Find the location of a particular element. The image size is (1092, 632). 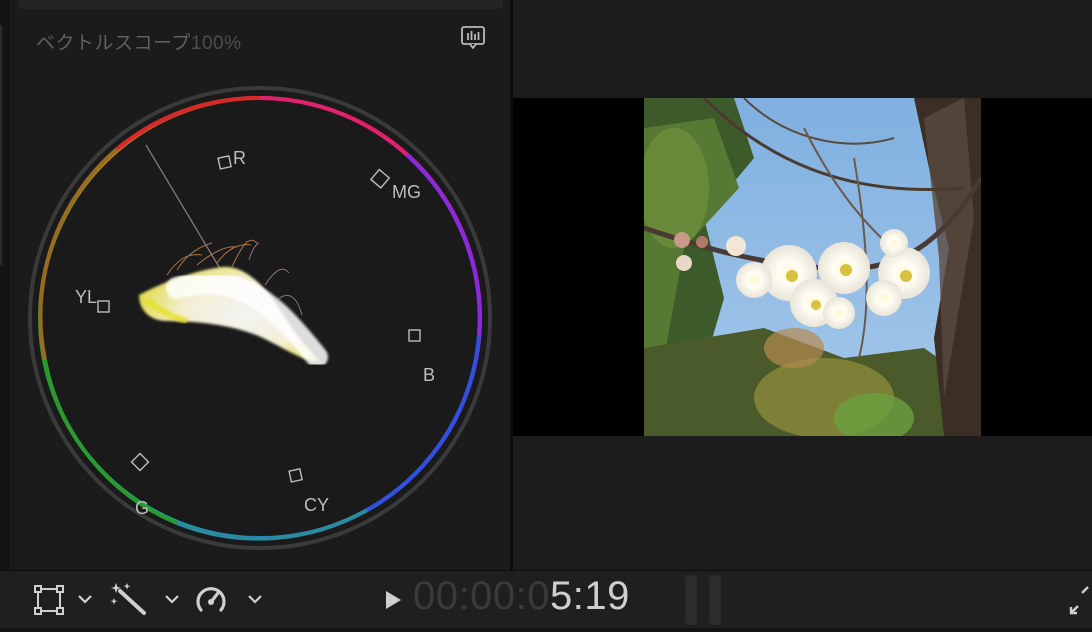

scope-settings-icon is located at coordinates (473, 38).